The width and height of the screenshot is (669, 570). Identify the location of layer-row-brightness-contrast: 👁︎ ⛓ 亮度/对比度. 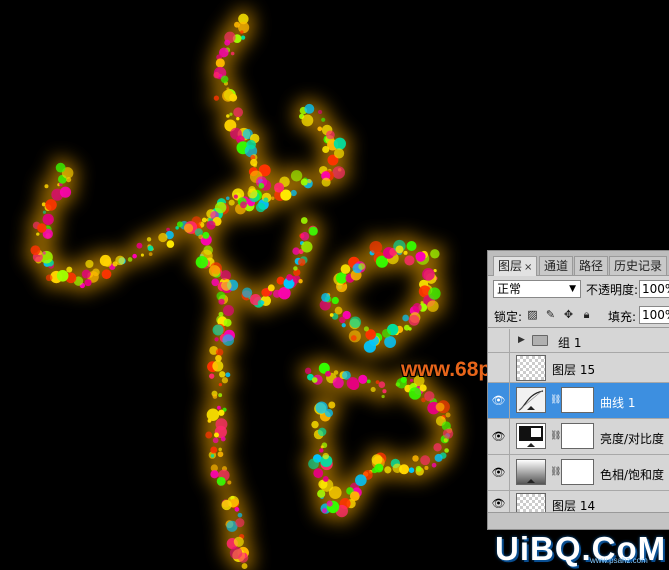
(578, 437).